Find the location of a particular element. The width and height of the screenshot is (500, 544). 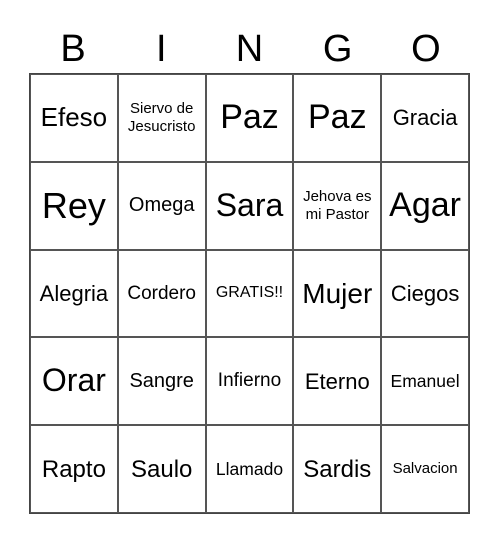

bingo-cell: Siervo de Jesucristo is located at coordinates (161, 118).